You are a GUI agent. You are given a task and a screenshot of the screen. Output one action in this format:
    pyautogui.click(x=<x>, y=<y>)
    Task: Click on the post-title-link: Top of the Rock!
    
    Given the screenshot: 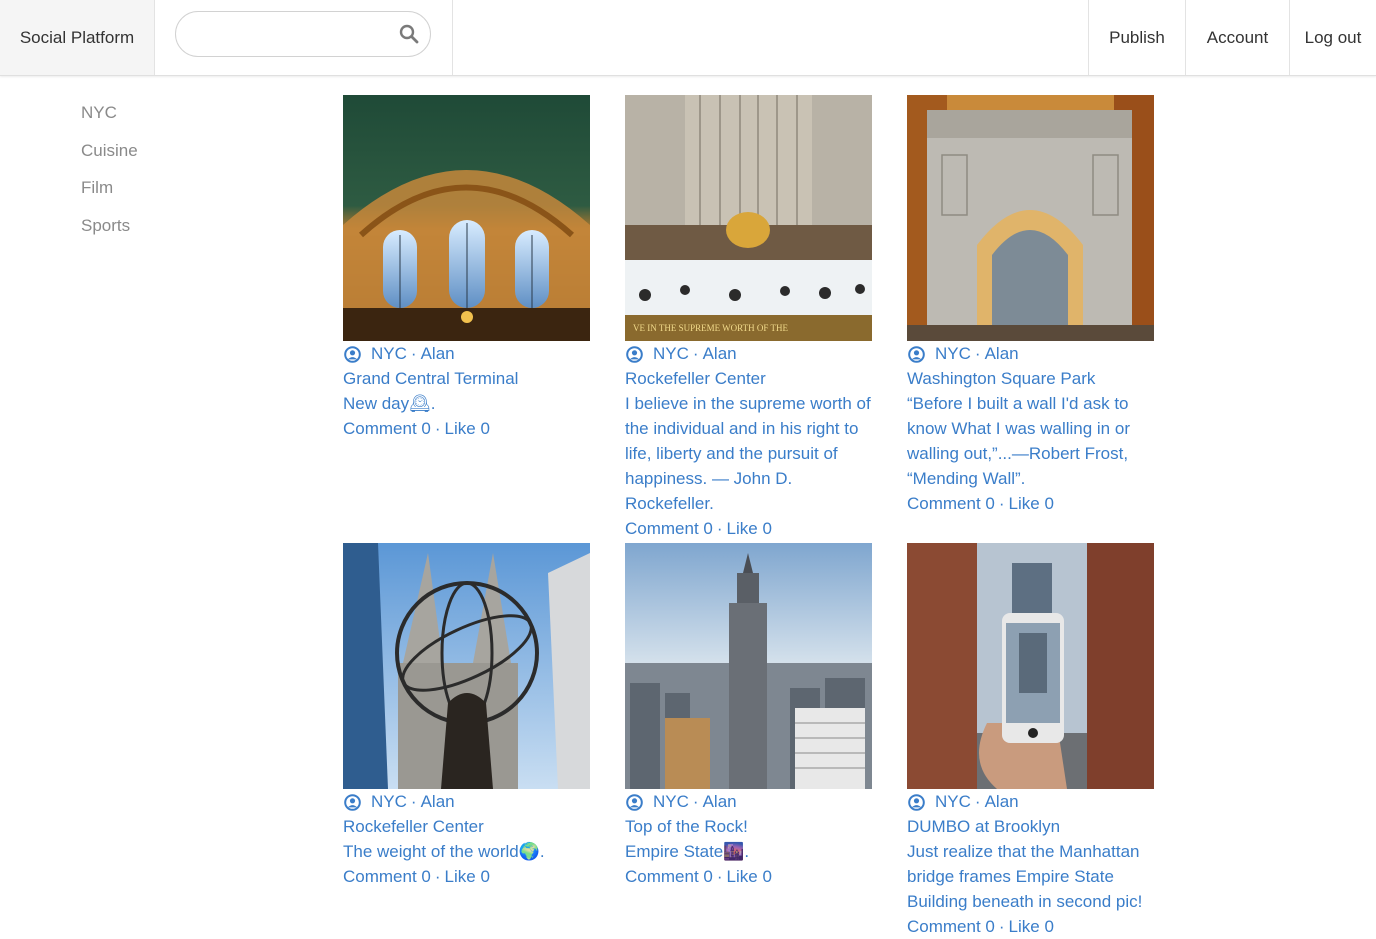 What is the action you would take?
    pyautogui.click(x=686, y=826)
    